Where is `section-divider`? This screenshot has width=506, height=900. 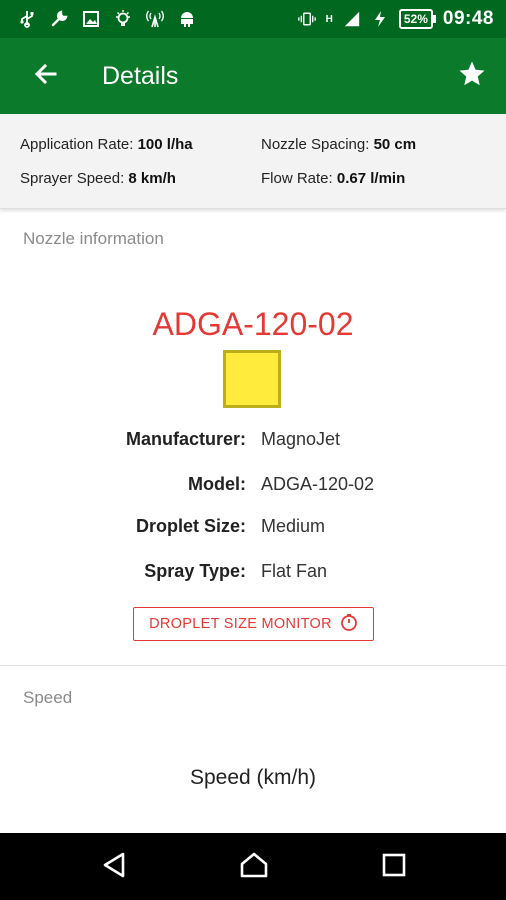 section-divider is located at coordinates (253, 665).